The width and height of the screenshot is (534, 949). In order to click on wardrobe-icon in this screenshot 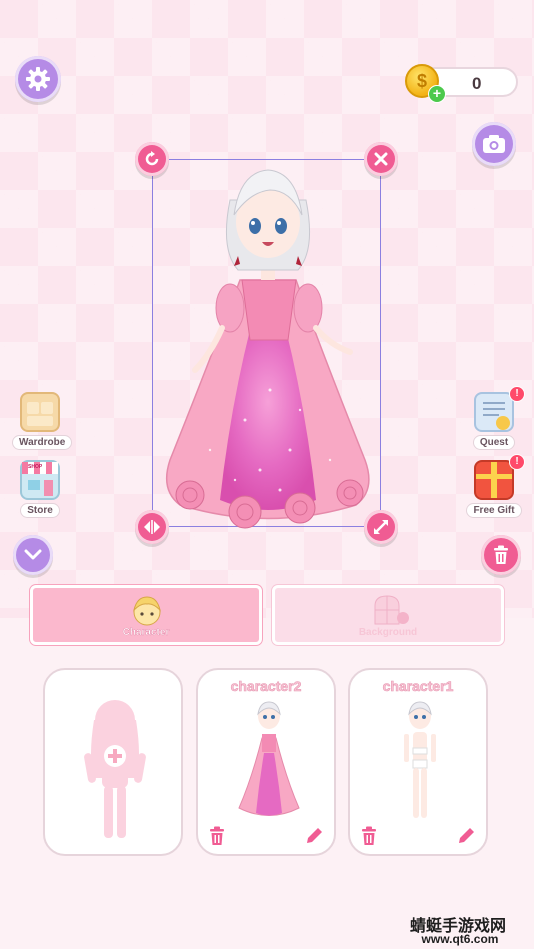, I will do `click(40, 412)`.